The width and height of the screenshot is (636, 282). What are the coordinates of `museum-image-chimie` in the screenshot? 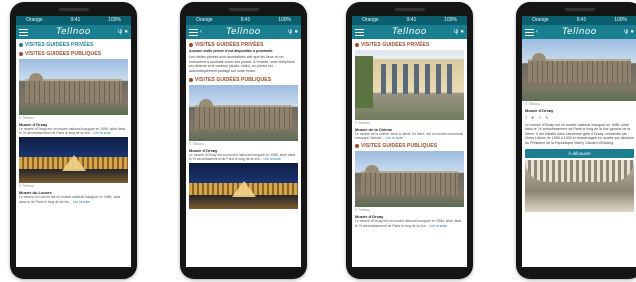 It's located at (409, 85).